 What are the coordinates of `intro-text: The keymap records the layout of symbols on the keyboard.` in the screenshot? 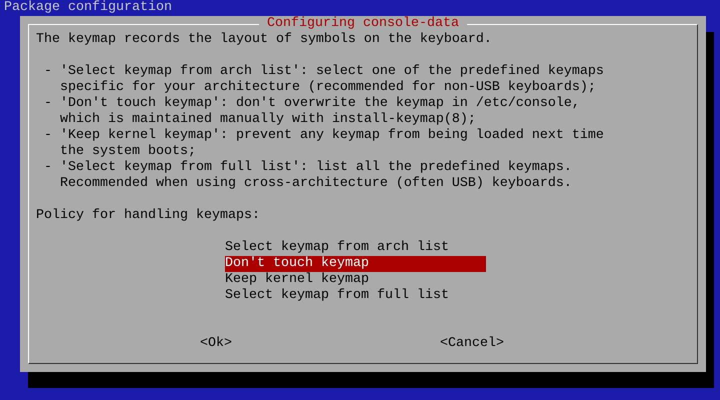 It's located at (264, 40).